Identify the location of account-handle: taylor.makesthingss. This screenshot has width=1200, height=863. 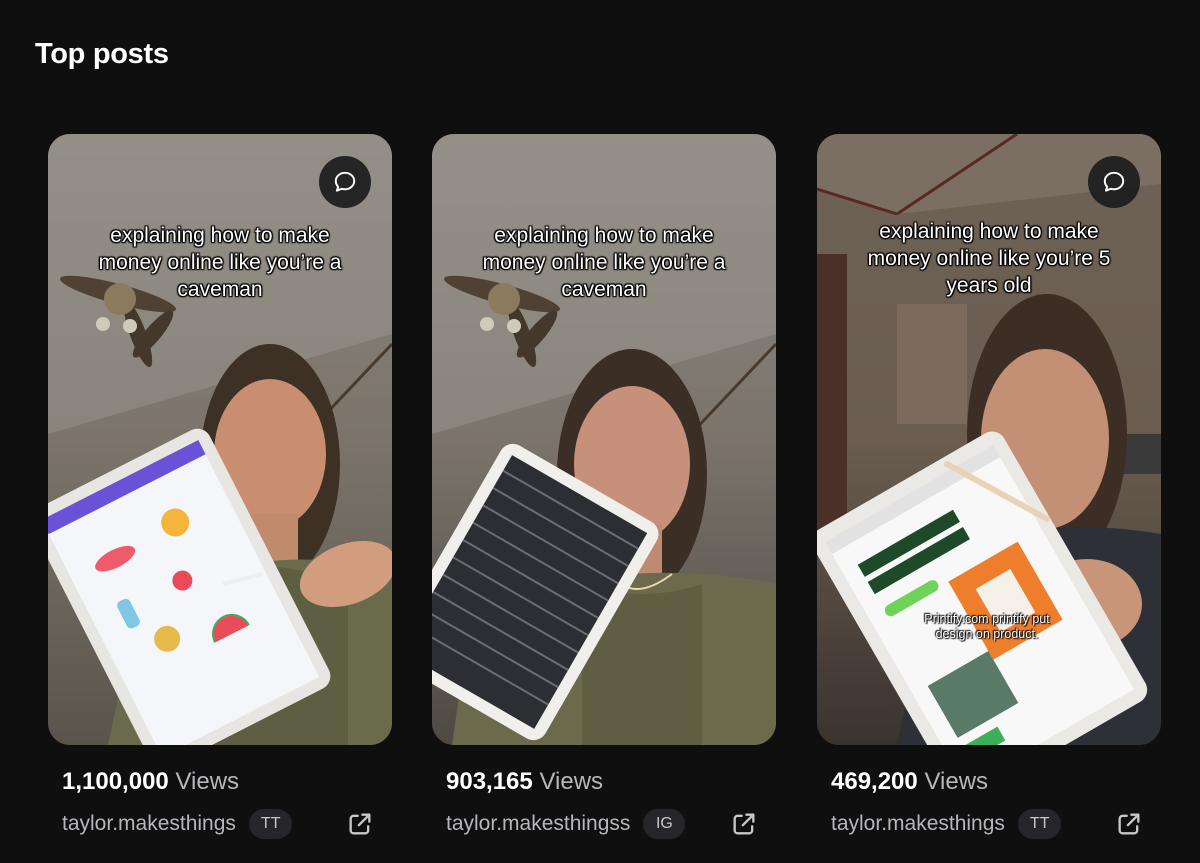
(538, 823).